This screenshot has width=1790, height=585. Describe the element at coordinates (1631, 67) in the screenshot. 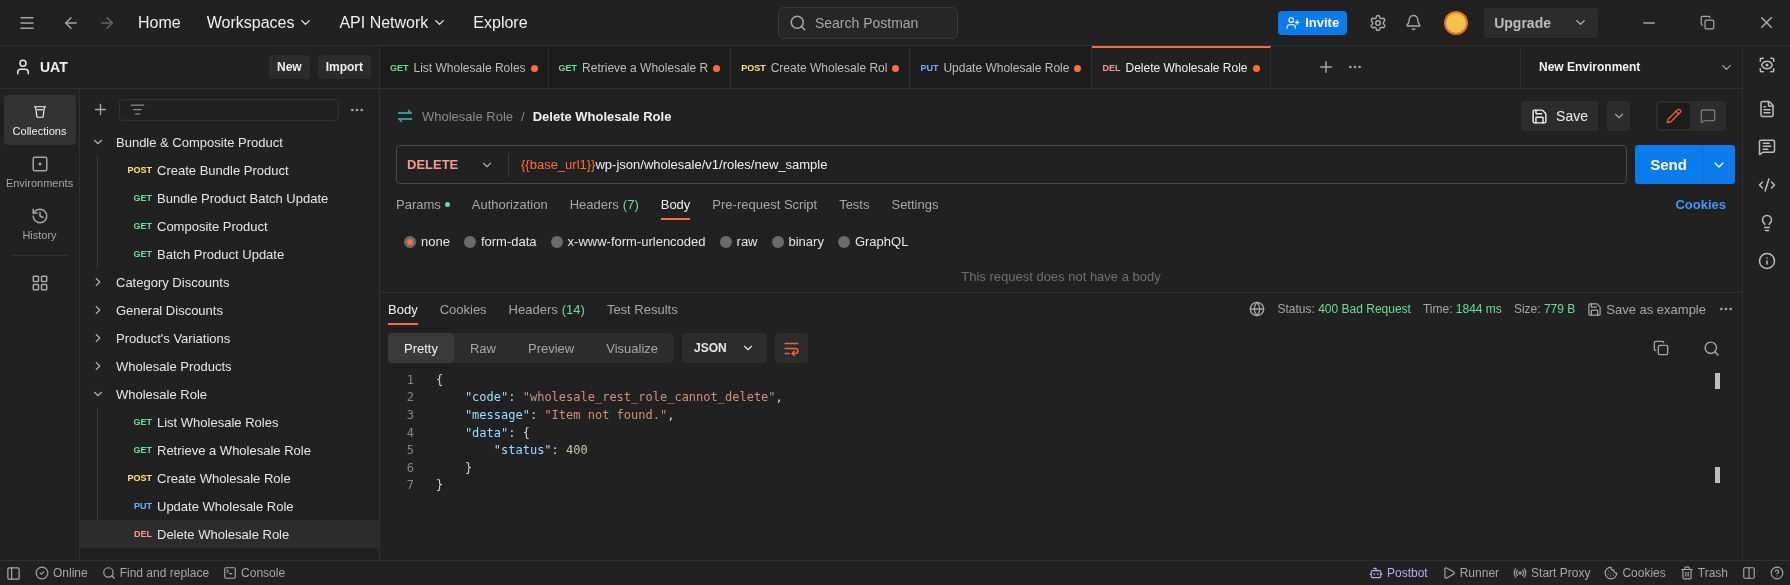

I see `environment-selector: New Environment` at that location.